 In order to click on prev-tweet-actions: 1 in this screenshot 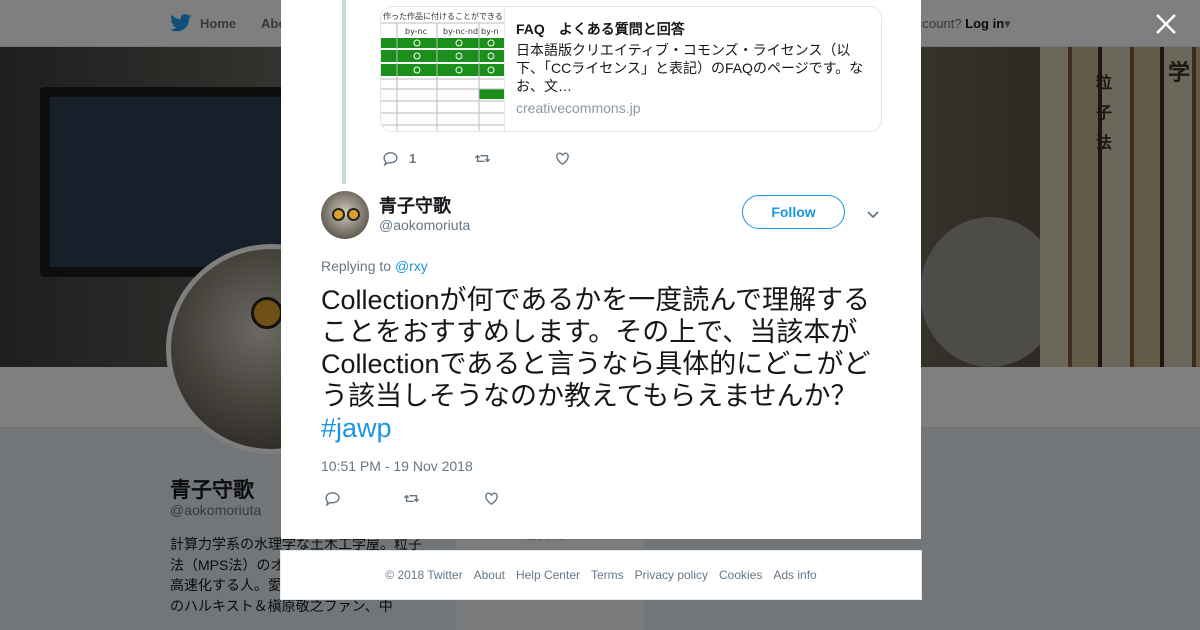, I will do `click(476, 158)`.